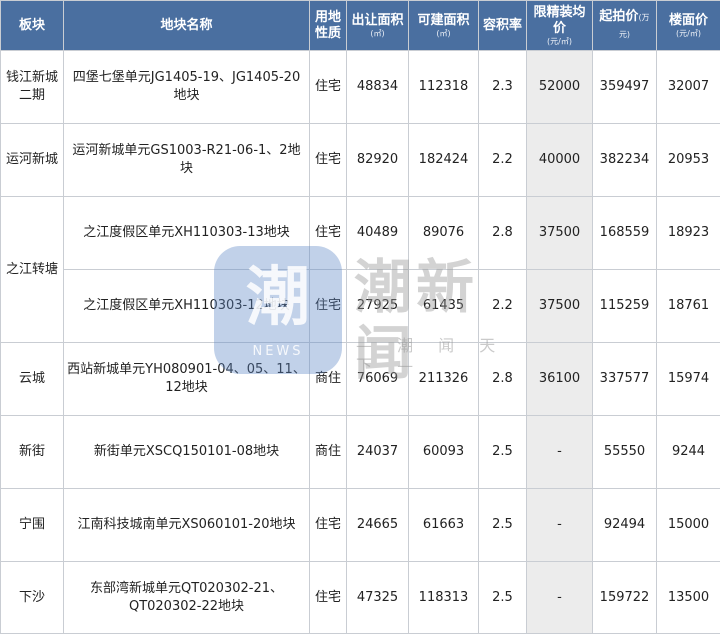 The width and height of the screenshot is (720, 635). What do you see at coordinates (443, 160) in the screenshot?
I see `cell-buildable-area: 182424` at bounding box center [443, 160].